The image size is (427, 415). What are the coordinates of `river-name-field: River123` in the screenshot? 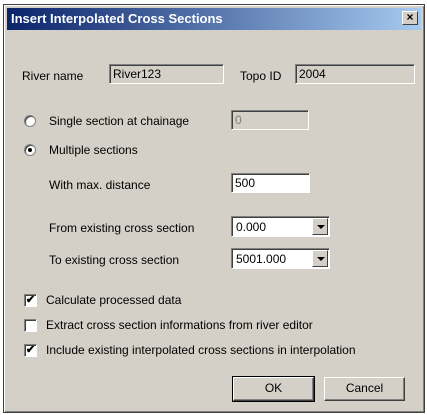 It's located at (166, 74).